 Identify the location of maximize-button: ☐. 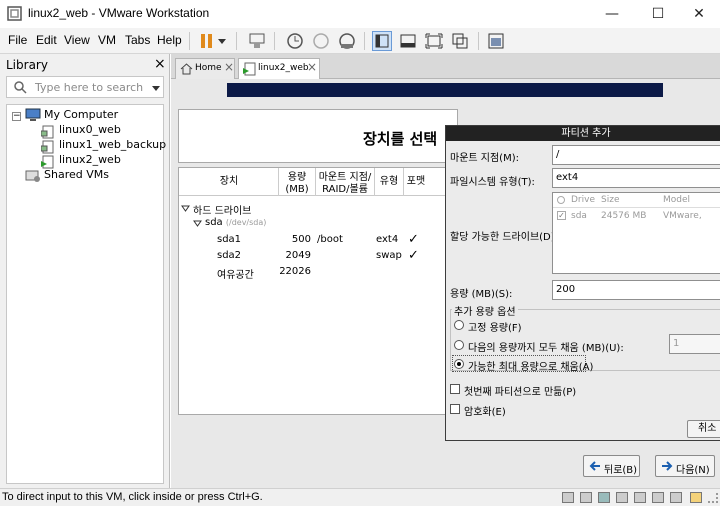
(658, 14).